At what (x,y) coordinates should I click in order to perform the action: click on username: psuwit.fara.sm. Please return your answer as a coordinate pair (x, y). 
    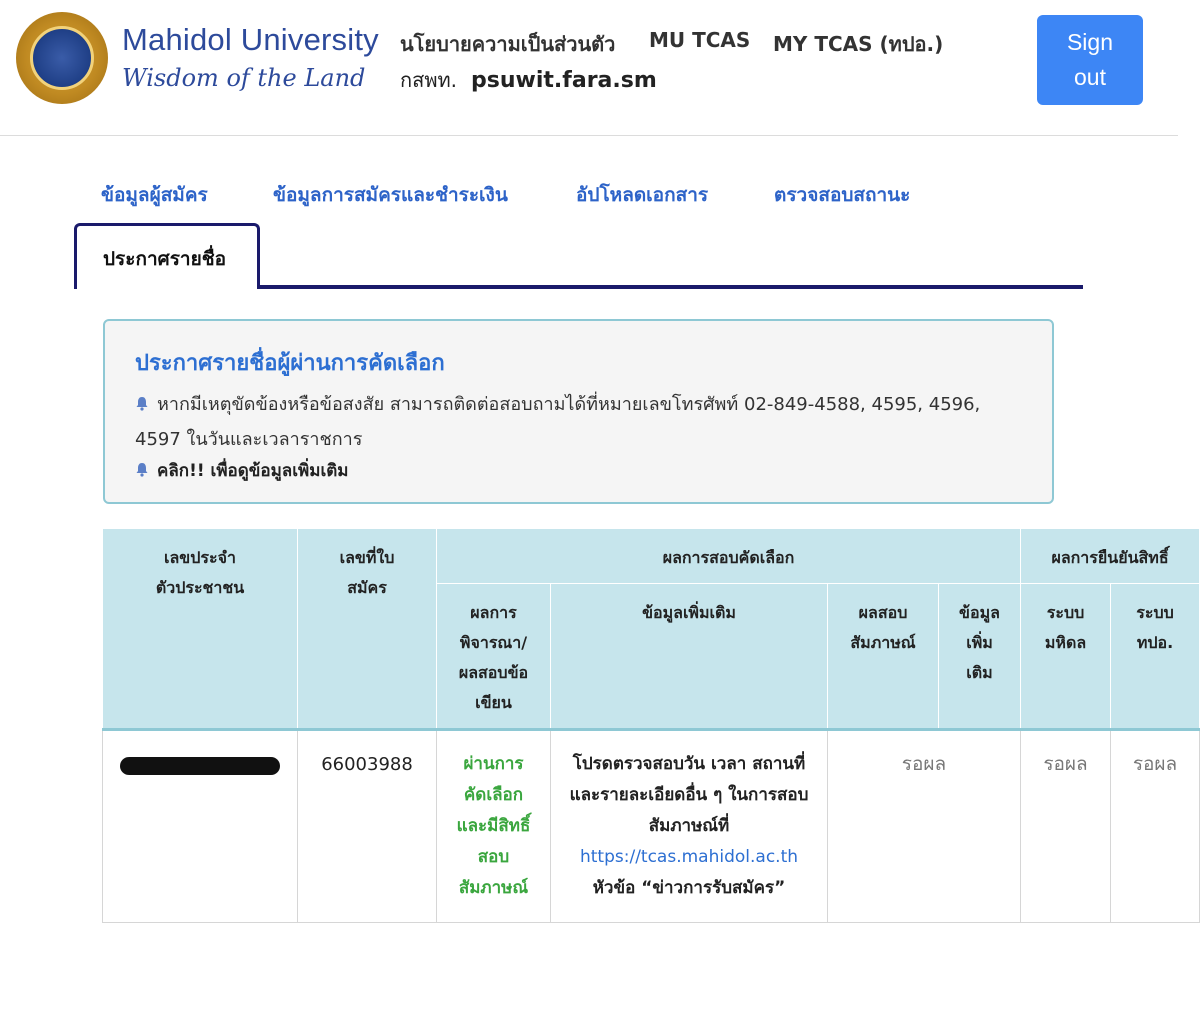
    Looking at the image, I should click on (564, 80).